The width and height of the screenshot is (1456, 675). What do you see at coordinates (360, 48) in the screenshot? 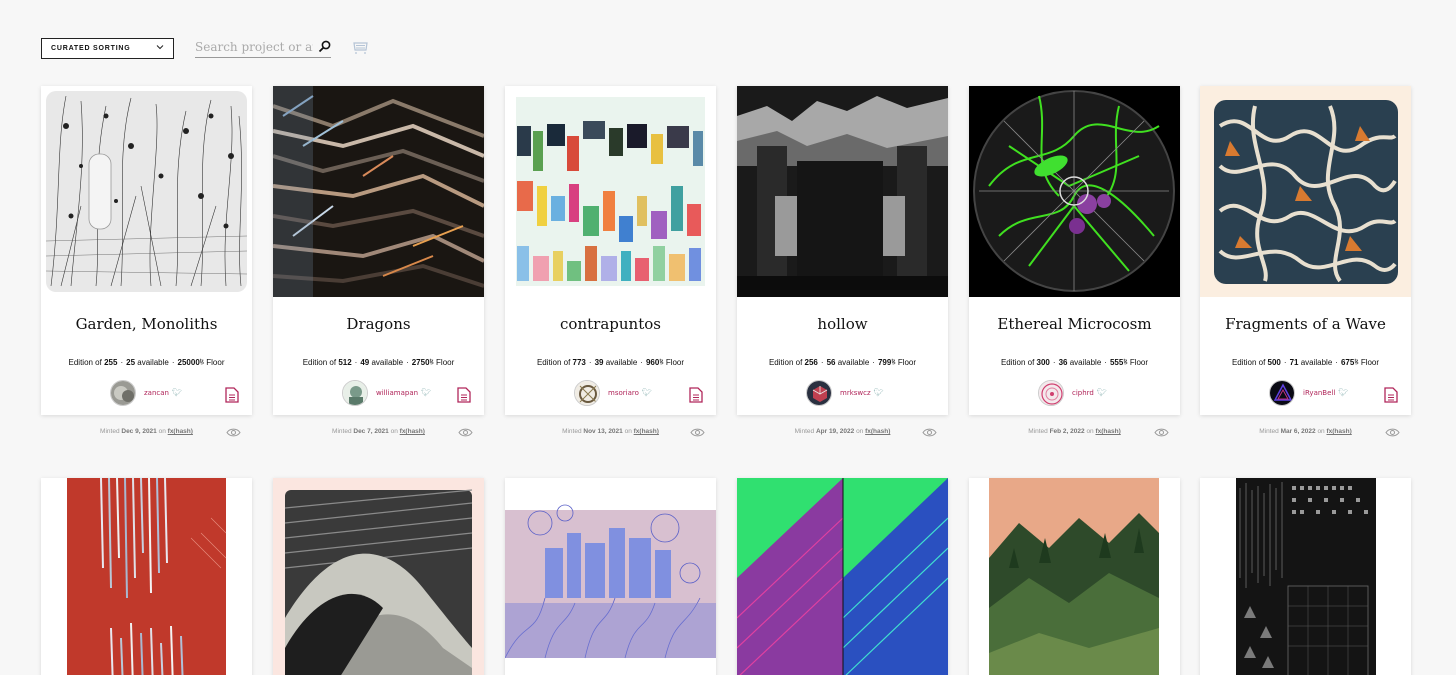
I see `cart-icon` at bounding box center [360, 48].